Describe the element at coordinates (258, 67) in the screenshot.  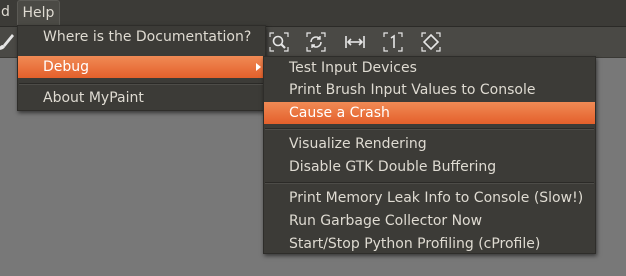
I see `submenu-arrow-icon` at that location.